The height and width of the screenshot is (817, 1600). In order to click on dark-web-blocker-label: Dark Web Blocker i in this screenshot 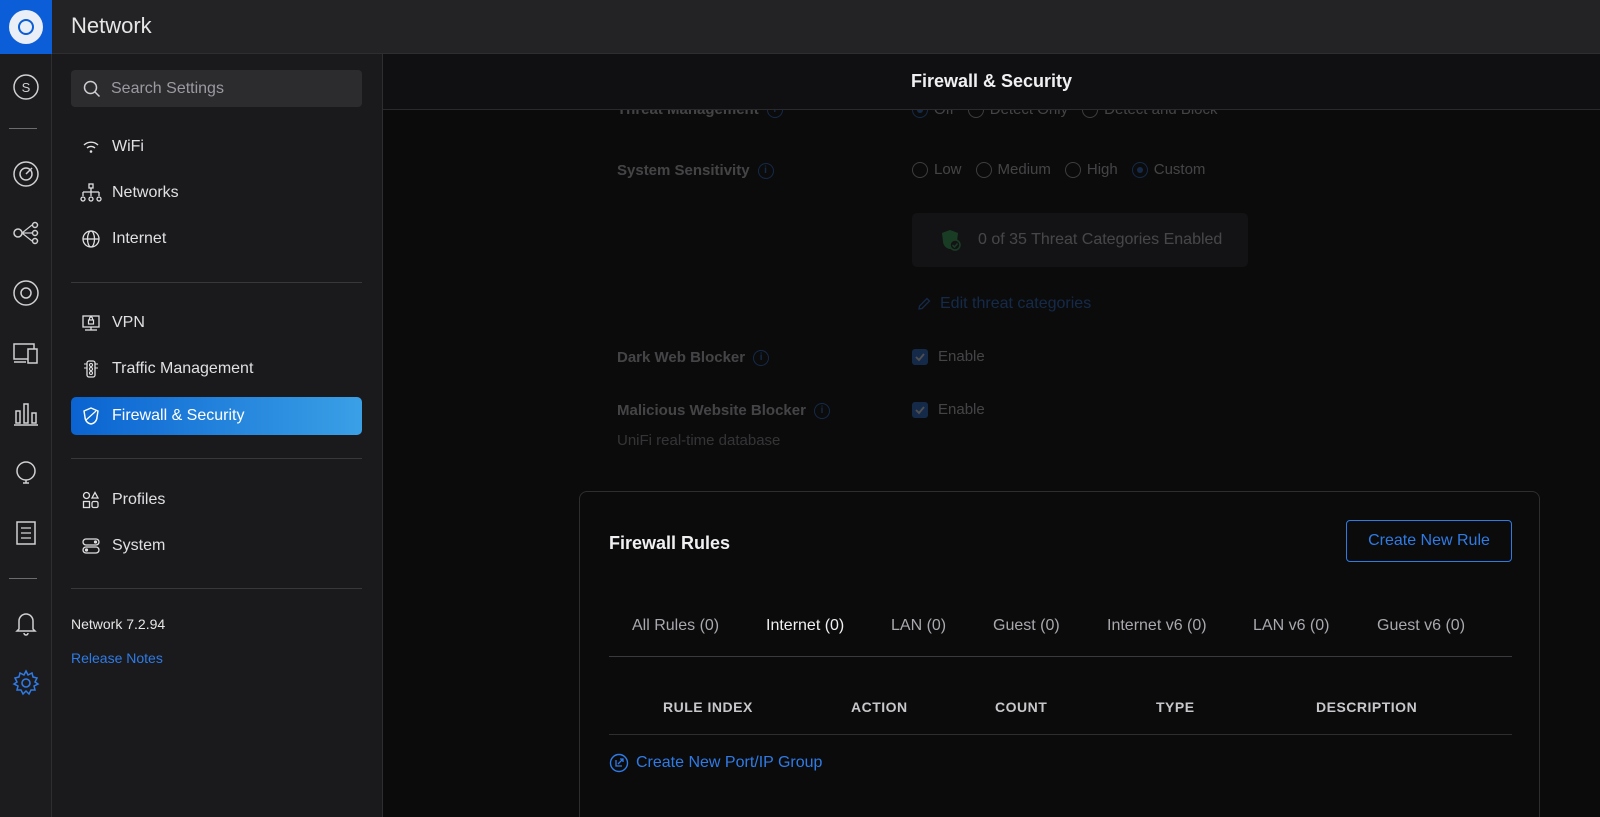, I will do `click(693, 357)`.